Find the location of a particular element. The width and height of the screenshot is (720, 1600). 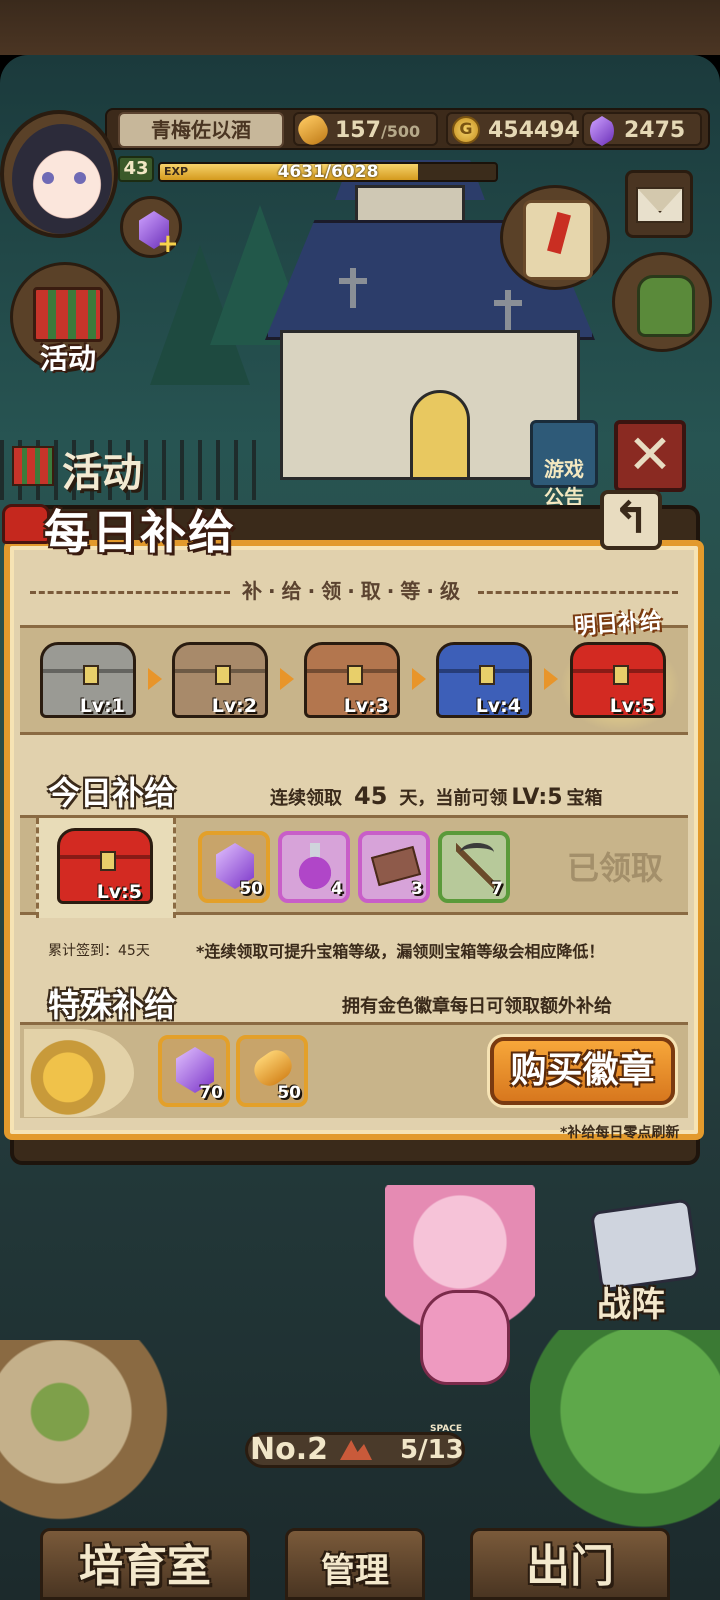

mail-button is located at coordinates (659, 204).